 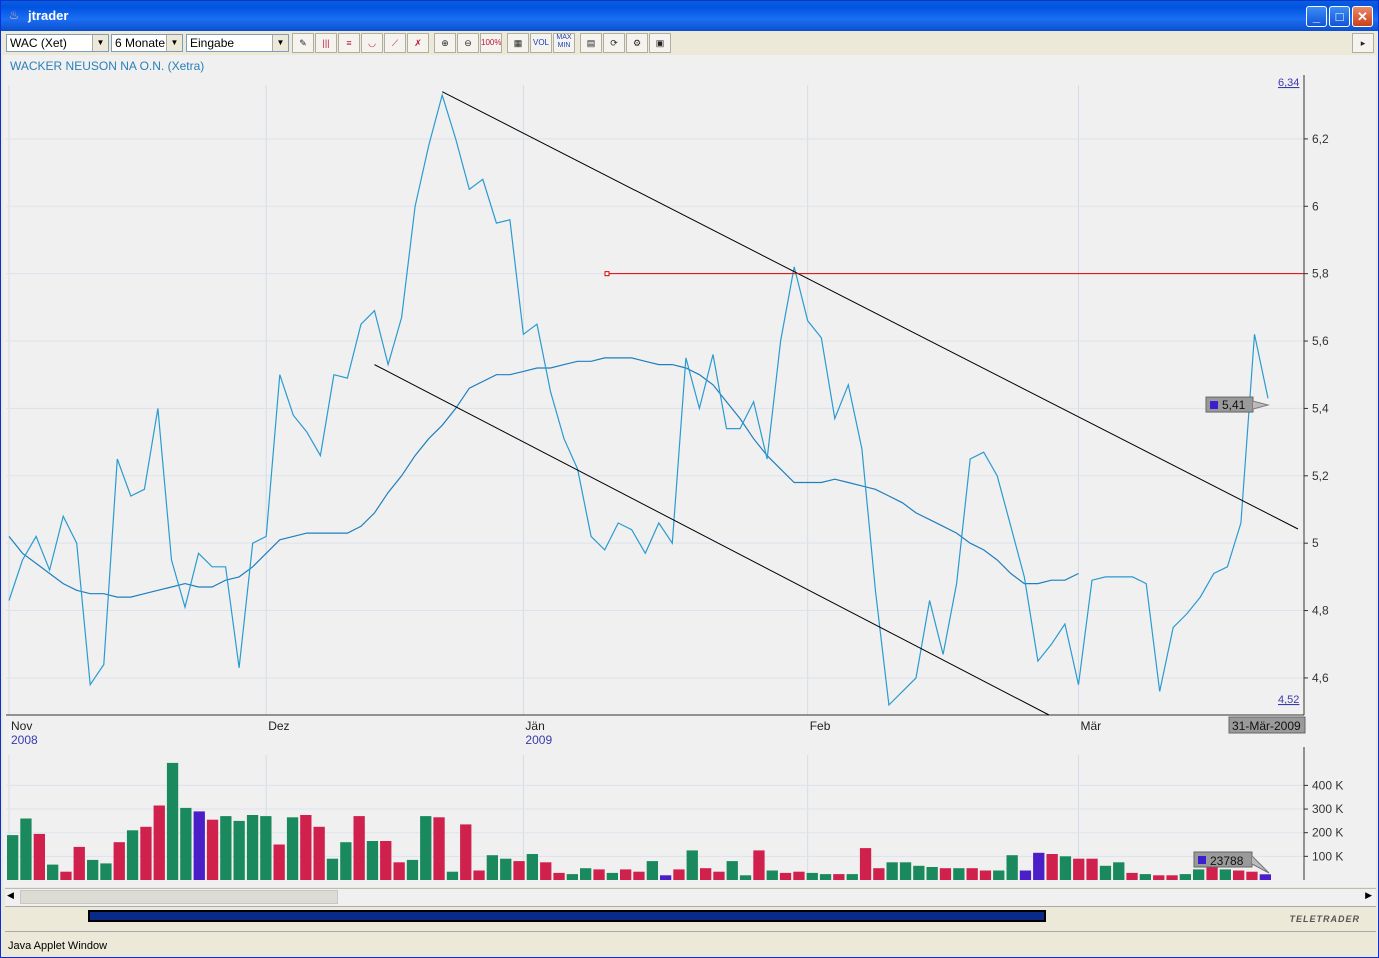 What do you see at coordinates (538, 740) in the screenshot?
I see `x-tick-year: 2009` at bounding box center [538, 740].